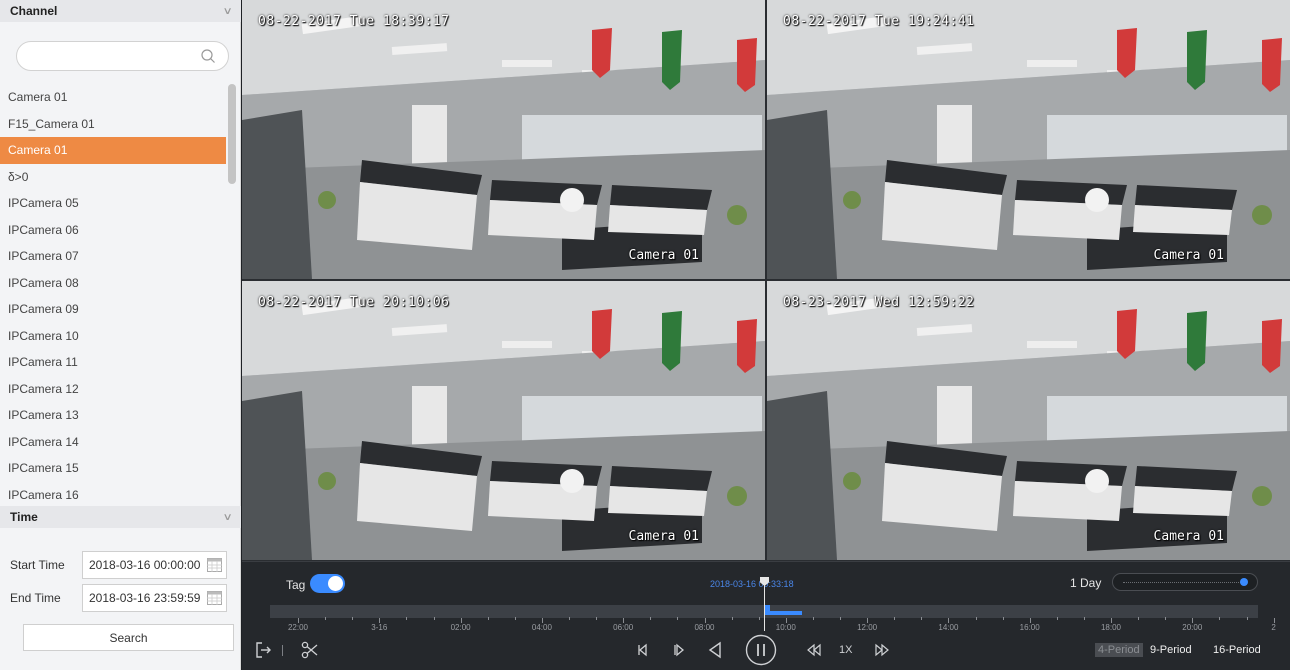 The image size is (1290, 670). I want to click on pause-icon, so click(761, 650).